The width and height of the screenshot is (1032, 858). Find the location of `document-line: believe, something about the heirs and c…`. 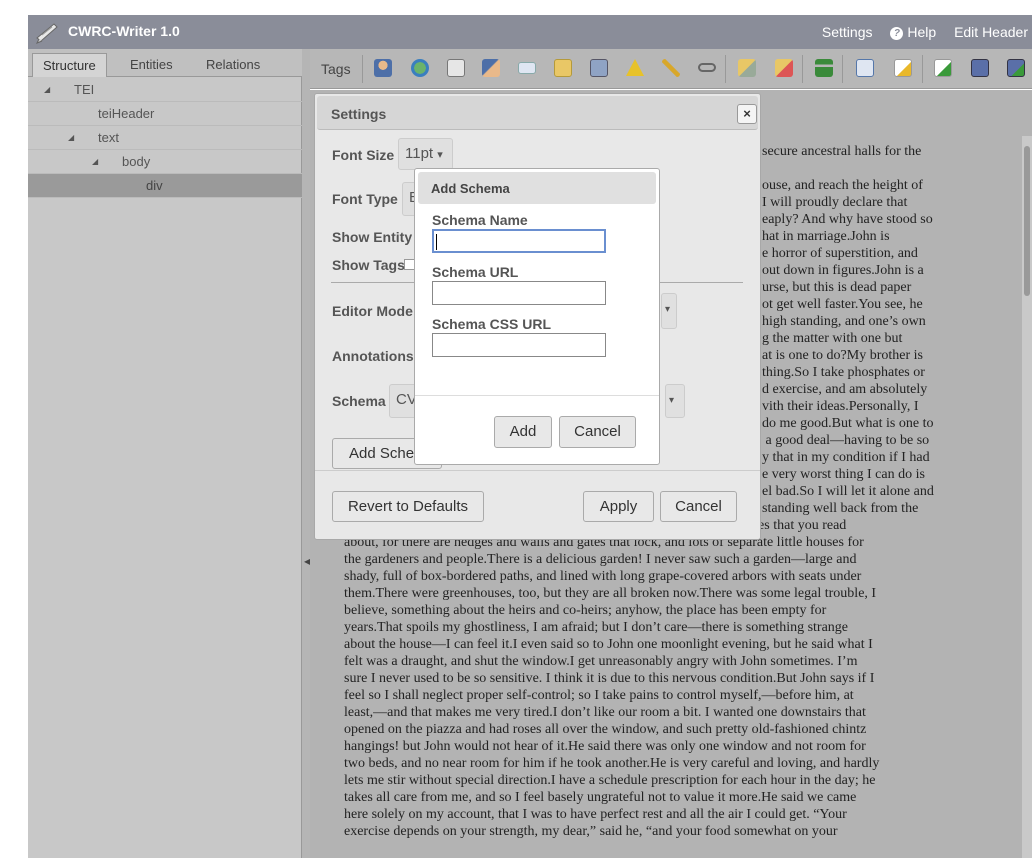

document-line: believe, something about the heirs and c… is located at coordinates (585, 610).